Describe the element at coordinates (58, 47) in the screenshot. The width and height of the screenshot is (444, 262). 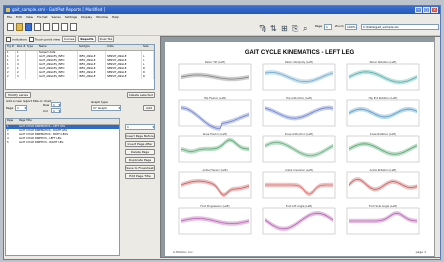
I see `col-name: Name` at that location.